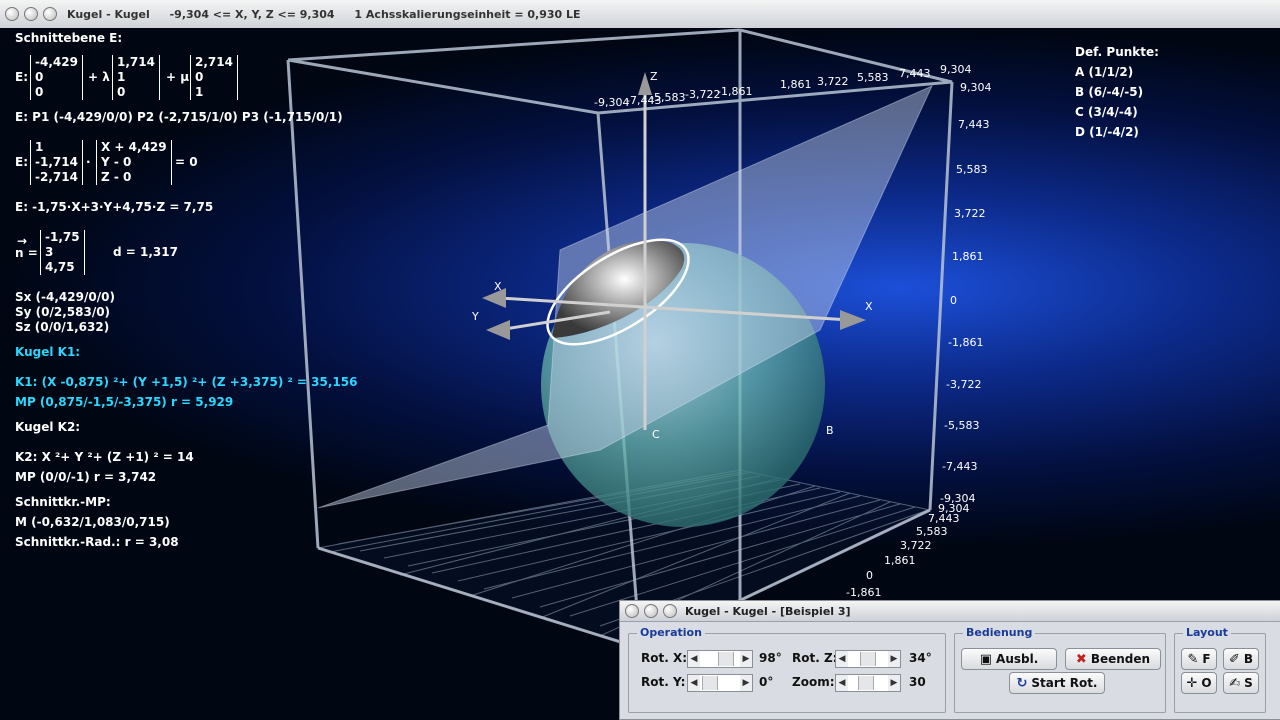 Image resolution: width=1280 pixels, height=720 pixels. What do you see at coordinates (39, 92) in the screenshot?
I see `m1-2: 0` at bounding box center [39, 92].